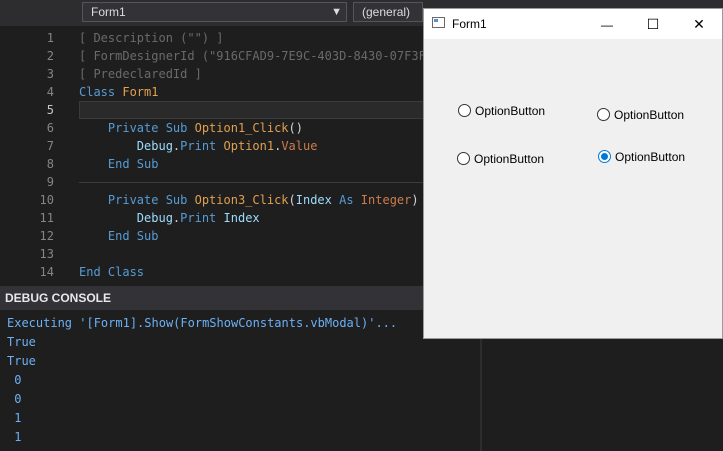  I want to click on code-line: Class Form1, so click(118, 92).